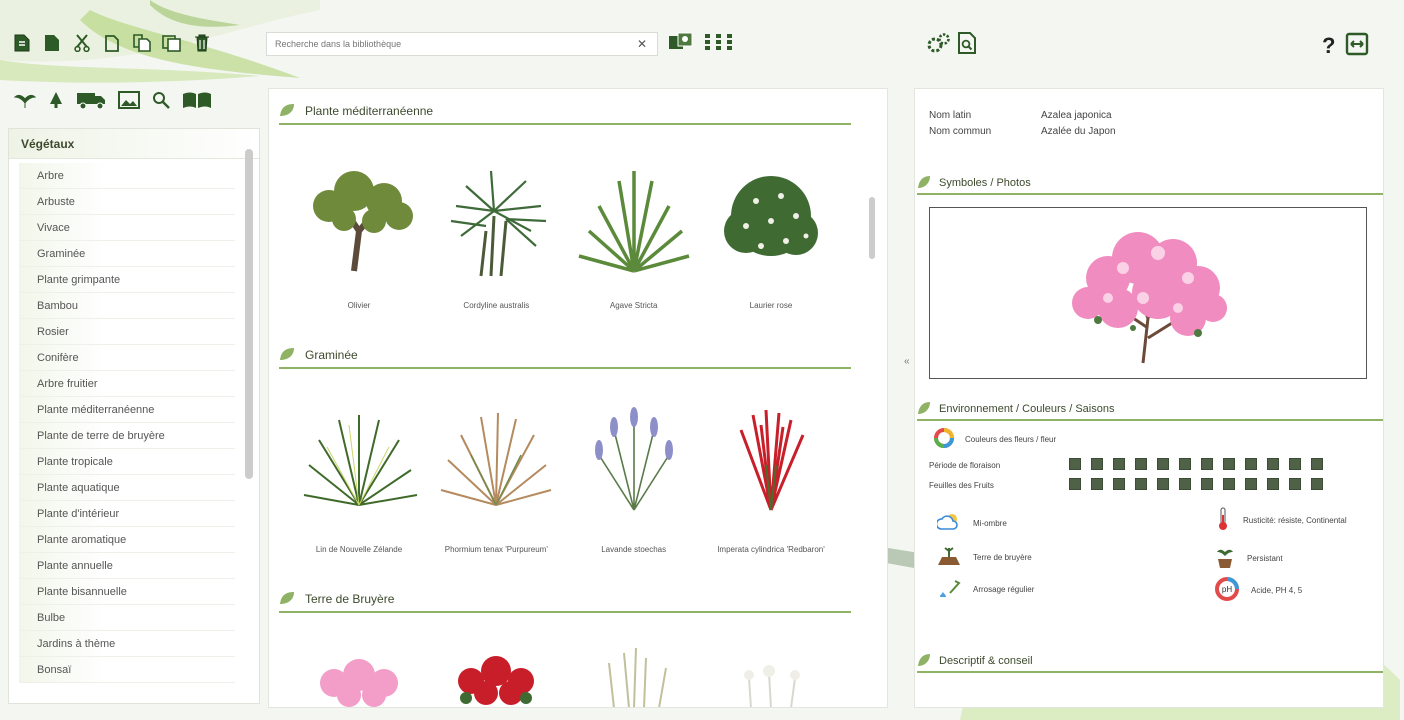 The image size is (1404, 720). What do you see at coordinates (949, 557) in the screenshot?
I see `soil-icon` at bounding box center [949, 557].